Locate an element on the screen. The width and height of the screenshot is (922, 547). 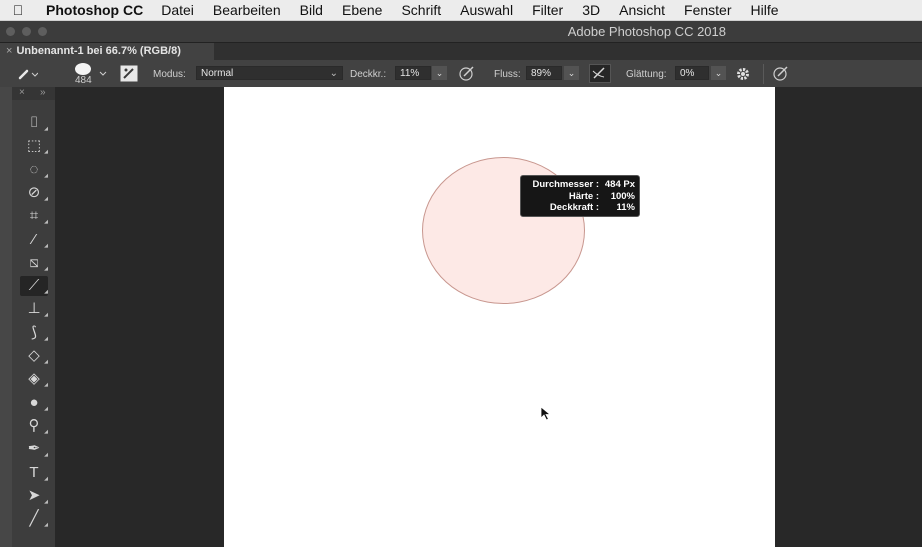
brush-tool-icon: ⟋ is located at coordinates (34, 286).